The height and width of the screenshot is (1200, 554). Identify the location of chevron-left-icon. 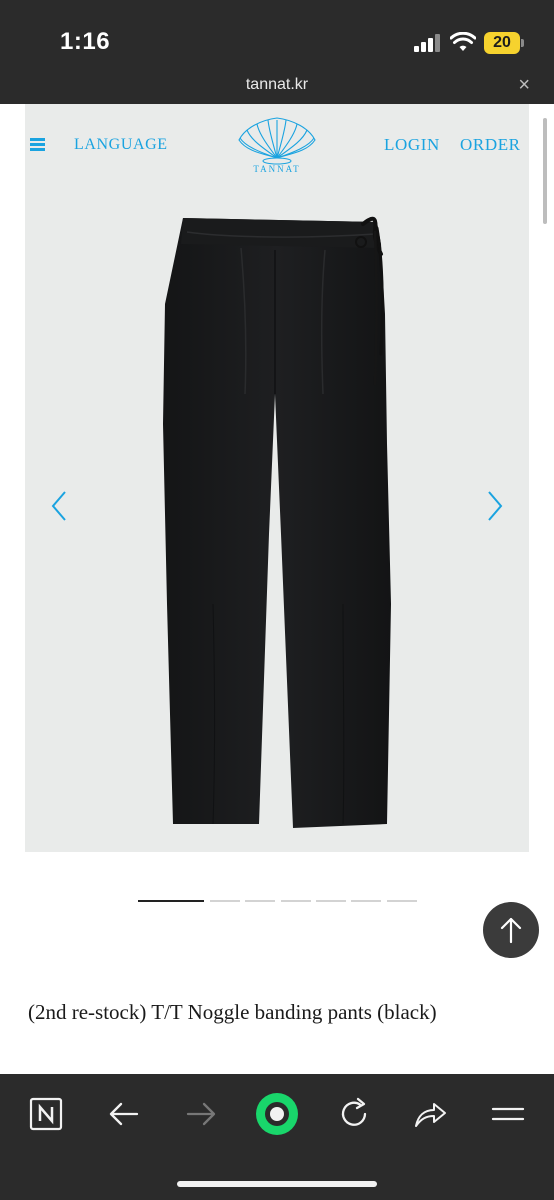
(59, 506).